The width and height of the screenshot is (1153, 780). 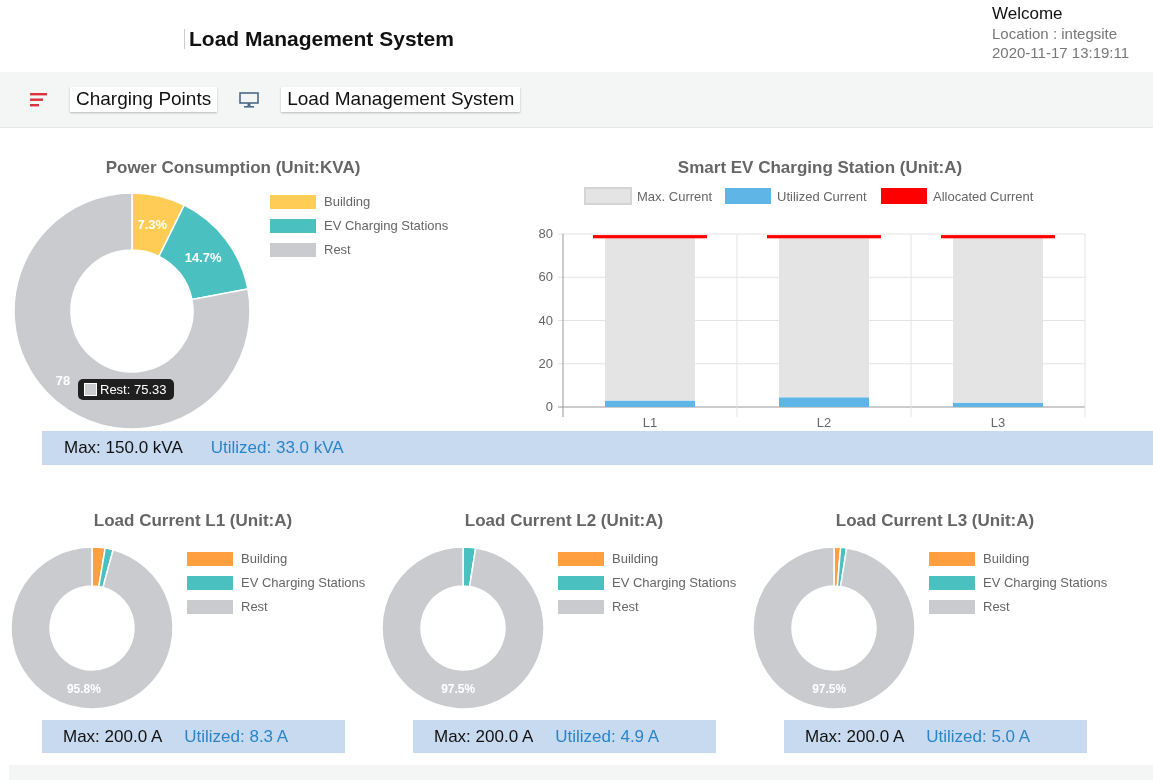 What do you see at coordinates (675, 196) in the screenshot?
I see `legend-label: Max. Current` at bounding box center [675, 196].